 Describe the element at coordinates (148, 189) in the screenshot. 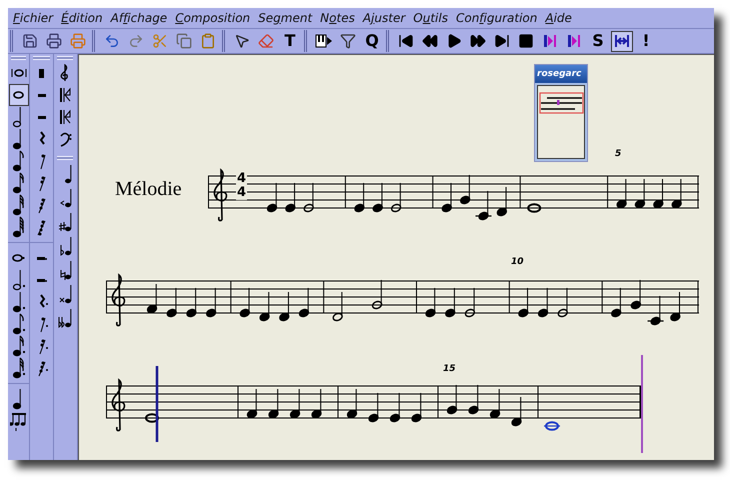

I see `staff-label: Mélodie` at that location.